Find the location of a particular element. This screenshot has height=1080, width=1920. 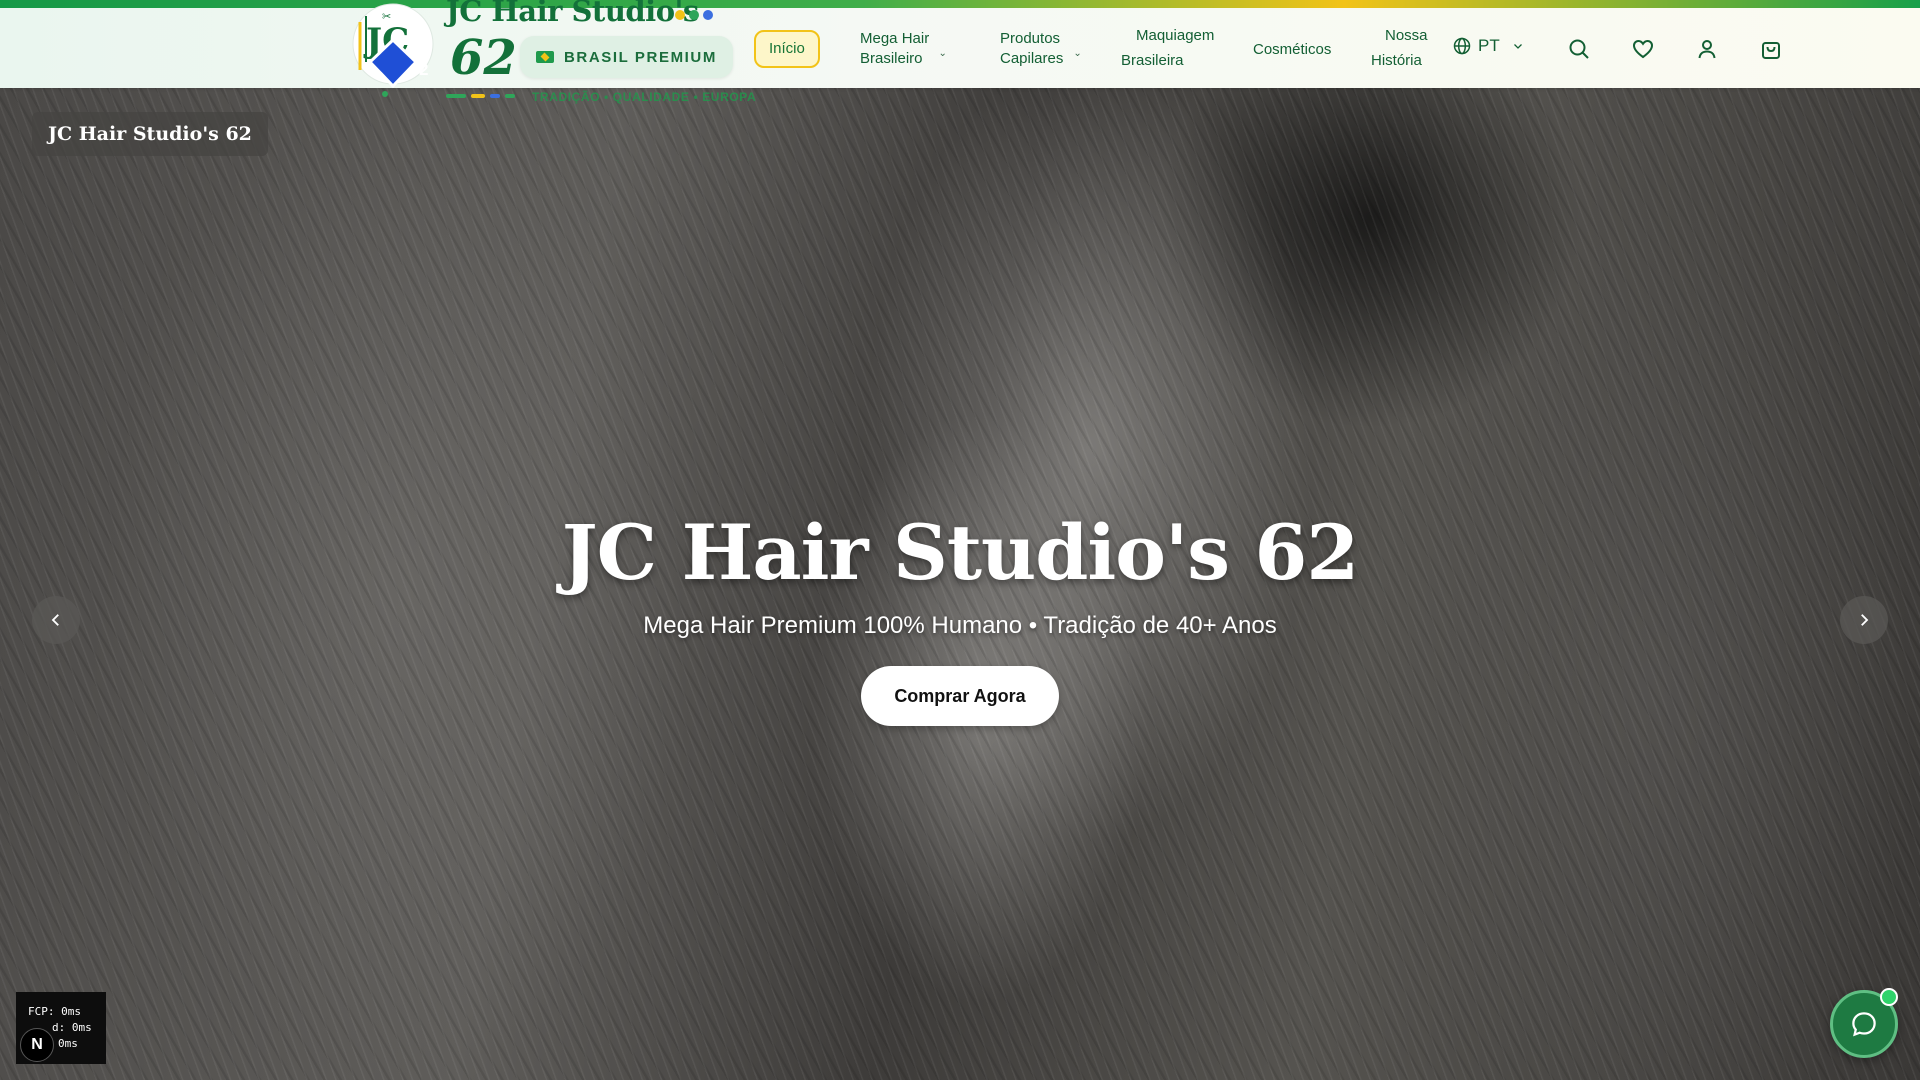

hero-title: JC Hair Studio's 62 is located at coordinates (960, 552).